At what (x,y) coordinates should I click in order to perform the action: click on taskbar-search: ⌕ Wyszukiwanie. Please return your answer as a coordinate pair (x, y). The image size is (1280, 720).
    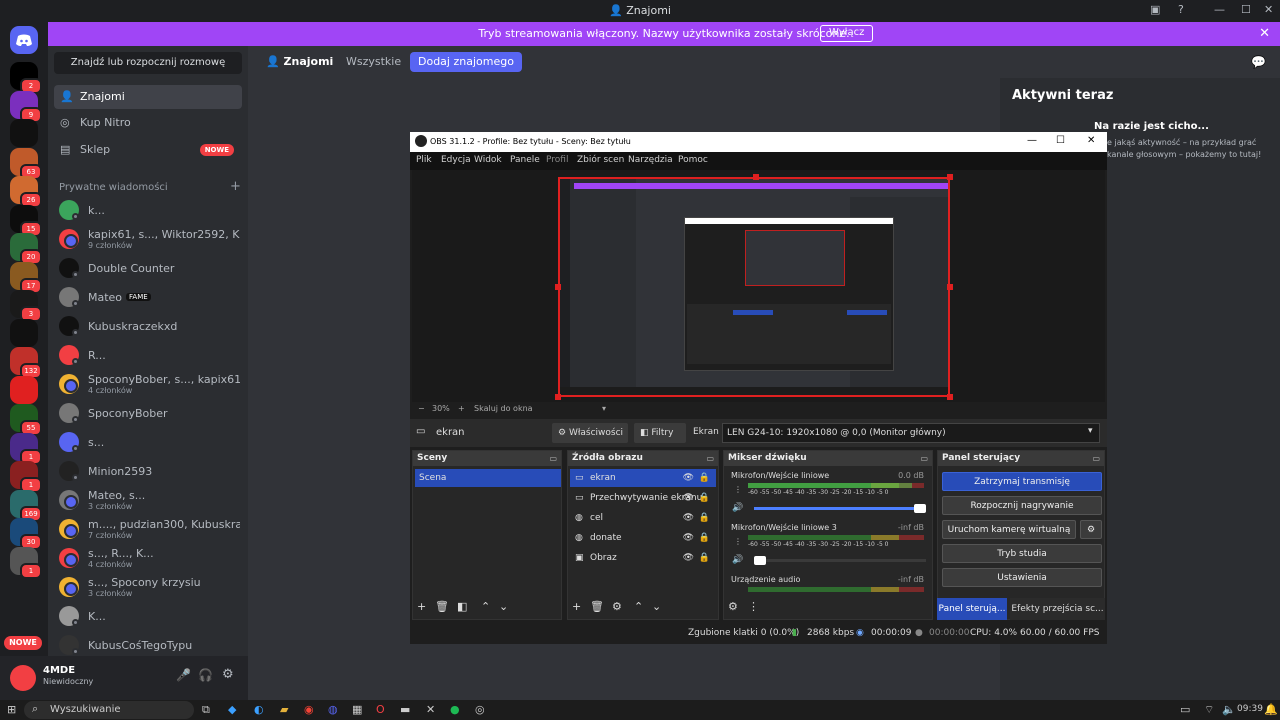
    Looking at the image, I should click on (109, 710).